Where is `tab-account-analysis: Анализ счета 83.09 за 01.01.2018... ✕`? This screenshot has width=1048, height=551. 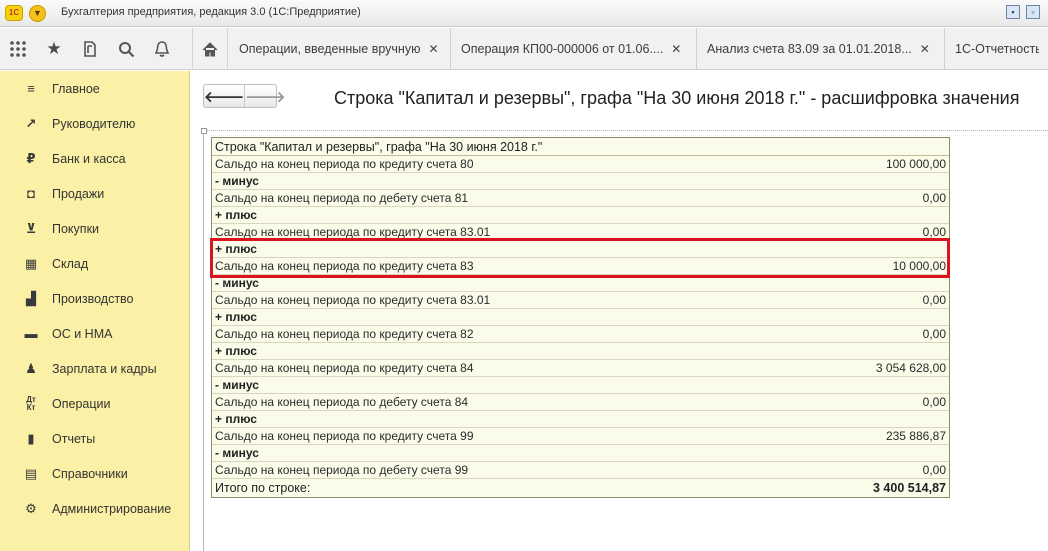
tab-account-analysis: Анализ счета 83.09 за 01.01.2018... ✕ is located at coordinates (821, 49).